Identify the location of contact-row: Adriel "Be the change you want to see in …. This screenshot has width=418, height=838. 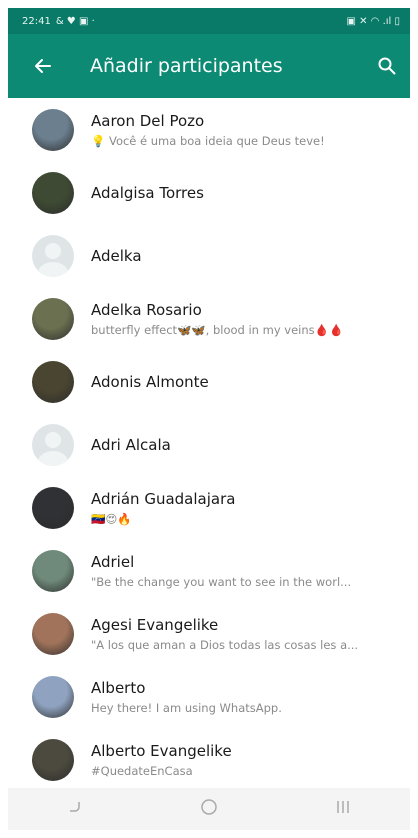
(209, 570).